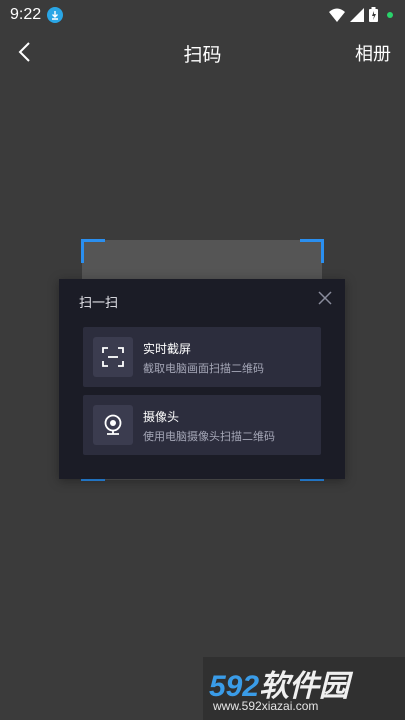  I want to click on album-button: 相册, so click(373, 53).